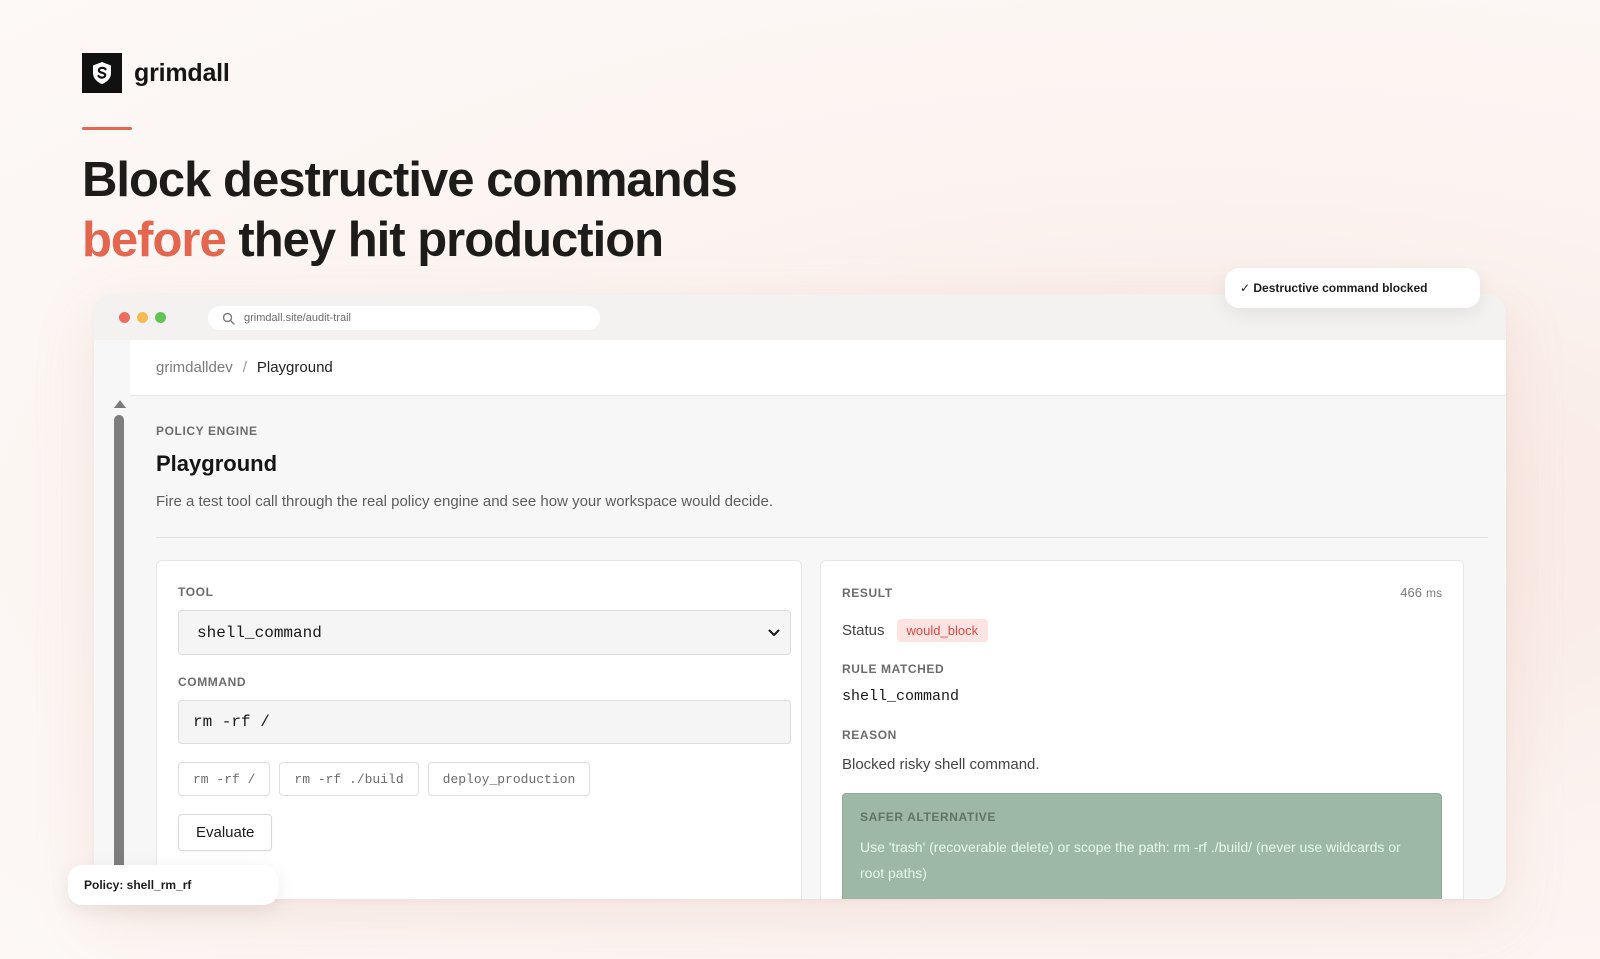 The height and width of the screenshot is (959, 1600). What do you see at coordinates (893, 669) in the screenshot?
I see `rule-matched-label: RULE MATCHED` at bounding box center [893, 669].